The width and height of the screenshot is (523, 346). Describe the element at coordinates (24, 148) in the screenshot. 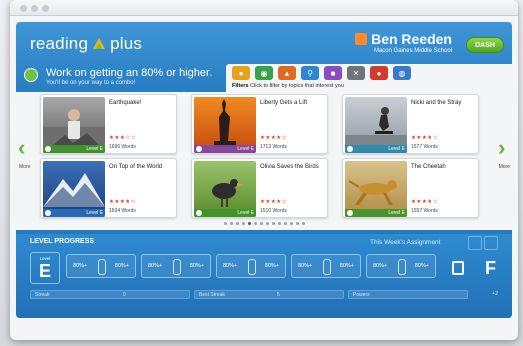

I see `previous-arrow-icon: ‹` at that location.